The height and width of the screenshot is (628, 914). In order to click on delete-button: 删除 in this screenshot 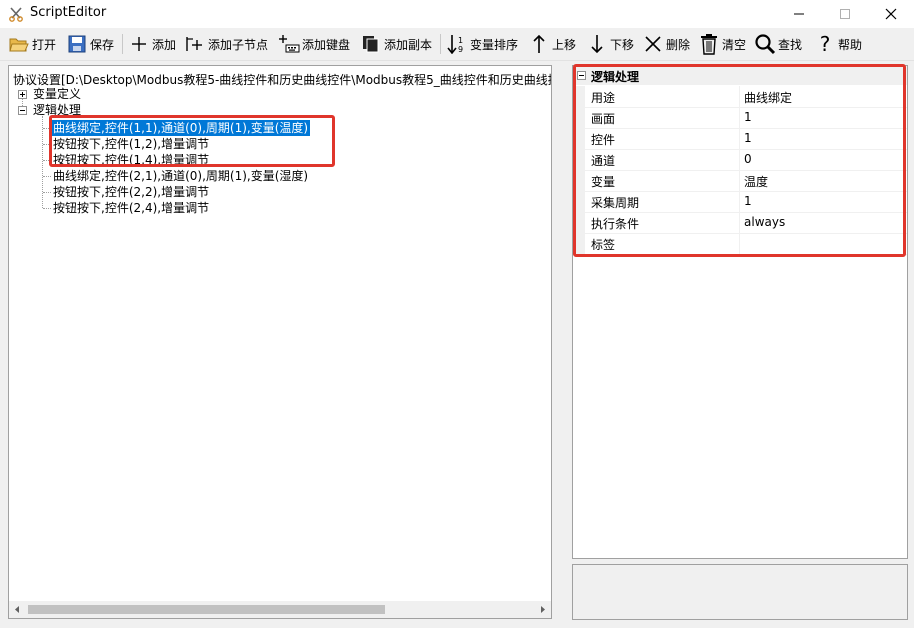, I will do `click(666, 44)`.